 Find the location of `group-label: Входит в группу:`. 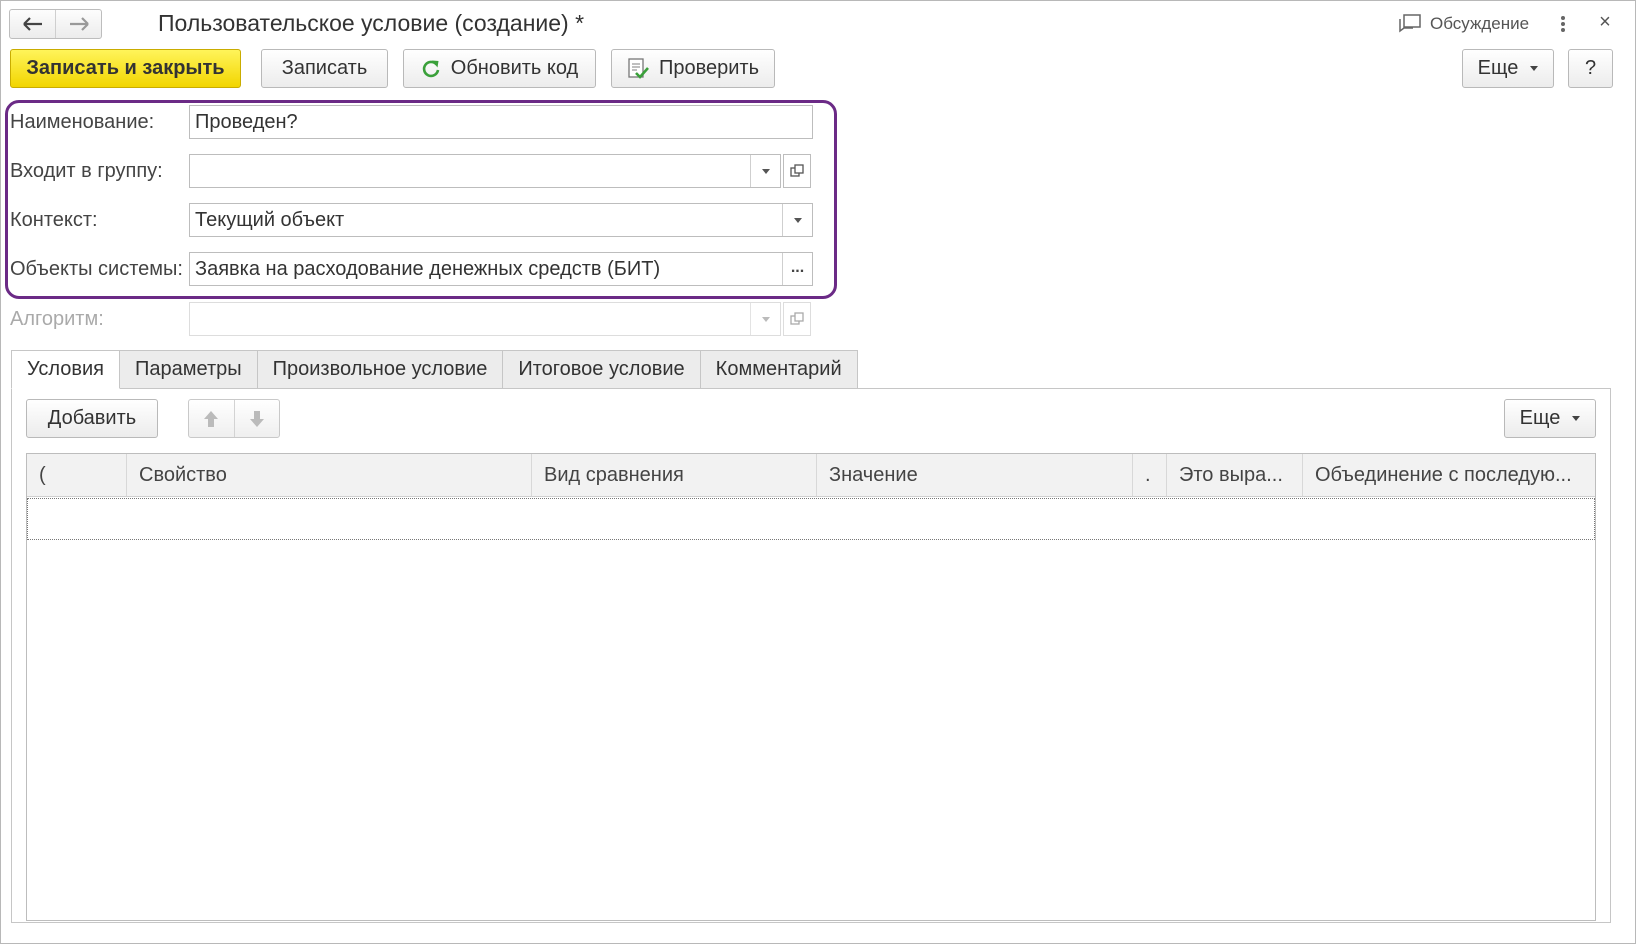

group-label: Входит в группу: is located at coordinates (86, 171).